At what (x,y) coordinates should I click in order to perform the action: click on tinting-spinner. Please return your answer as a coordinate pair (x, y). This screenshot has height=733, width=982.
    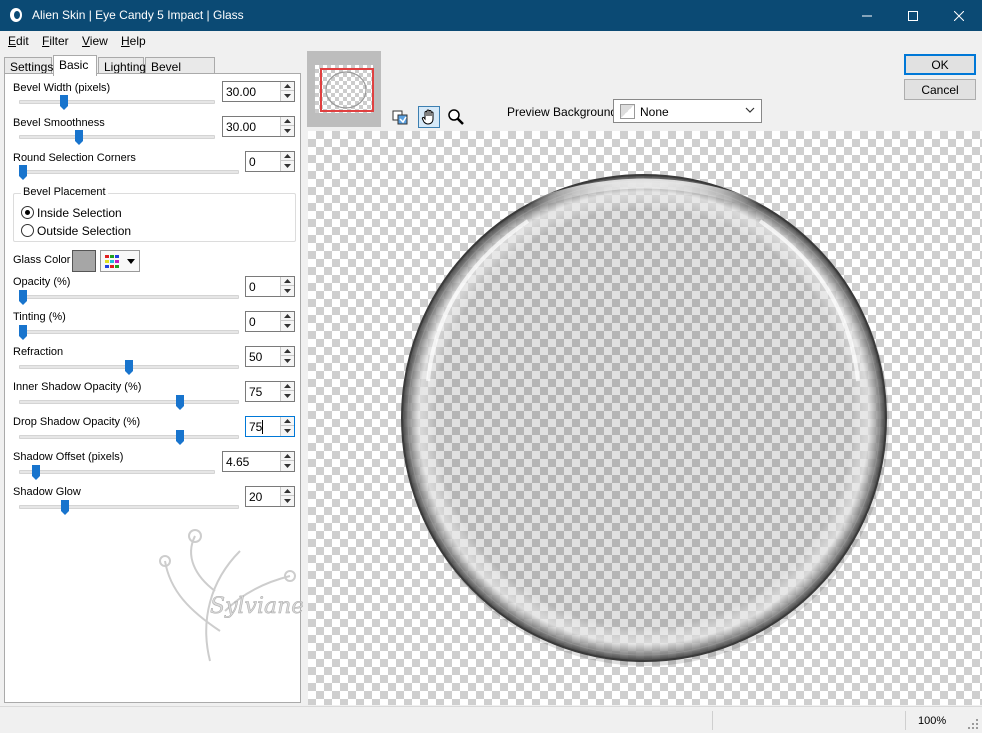
    Looking at the image, I should click on (287, 321).